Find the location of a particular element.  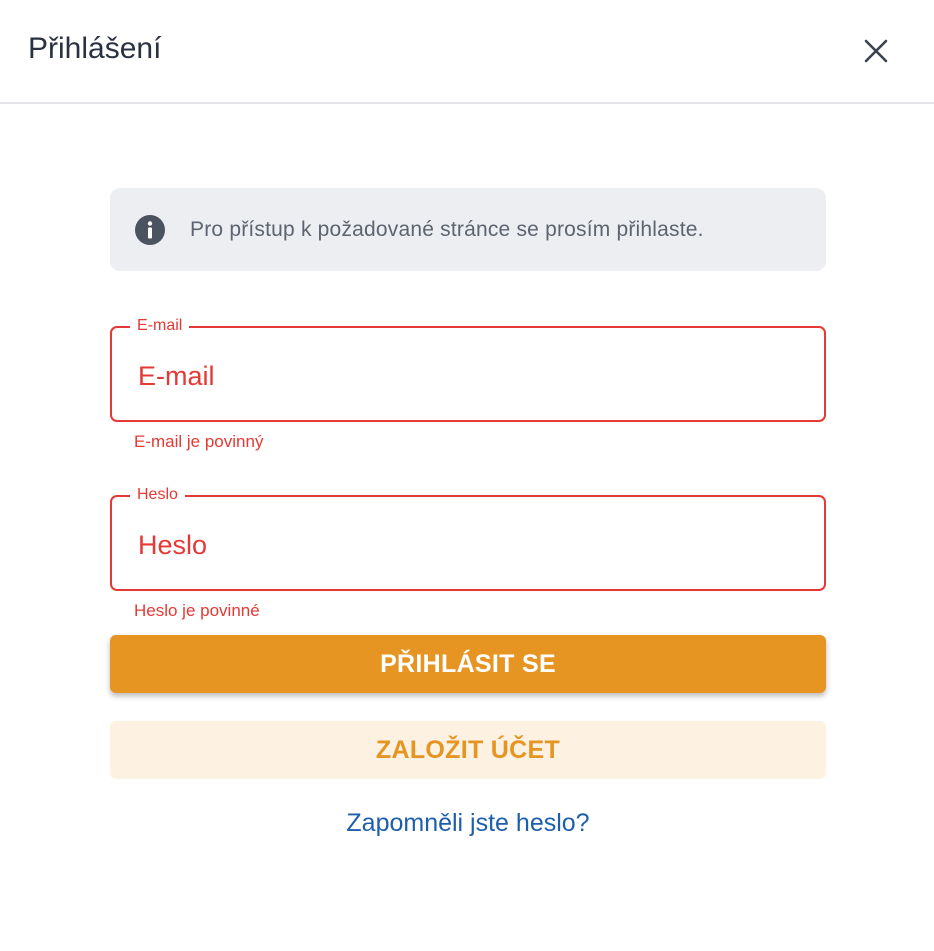

password-error: Heslo je povinné is located at coordinates (197, 610).